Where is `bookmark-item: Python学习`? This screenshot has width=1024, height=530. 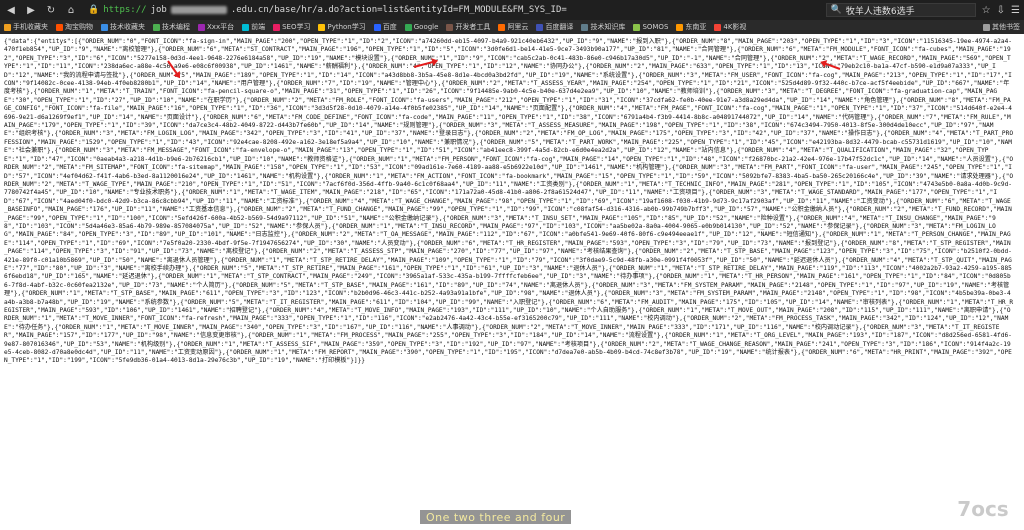 bookmark-item: Python学习 is located at coordinates (342, 27).